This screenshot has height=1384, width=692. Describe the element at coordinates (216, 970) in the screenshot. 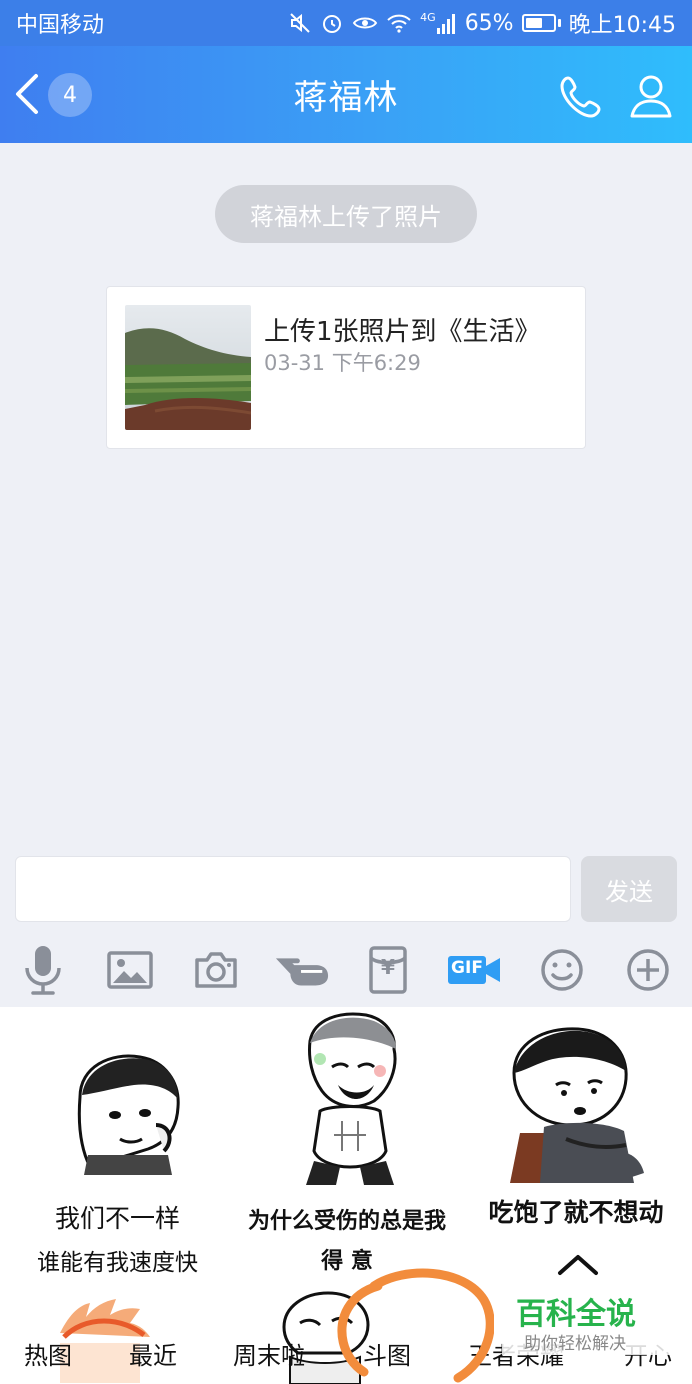

I see `camera-icon` at that location.